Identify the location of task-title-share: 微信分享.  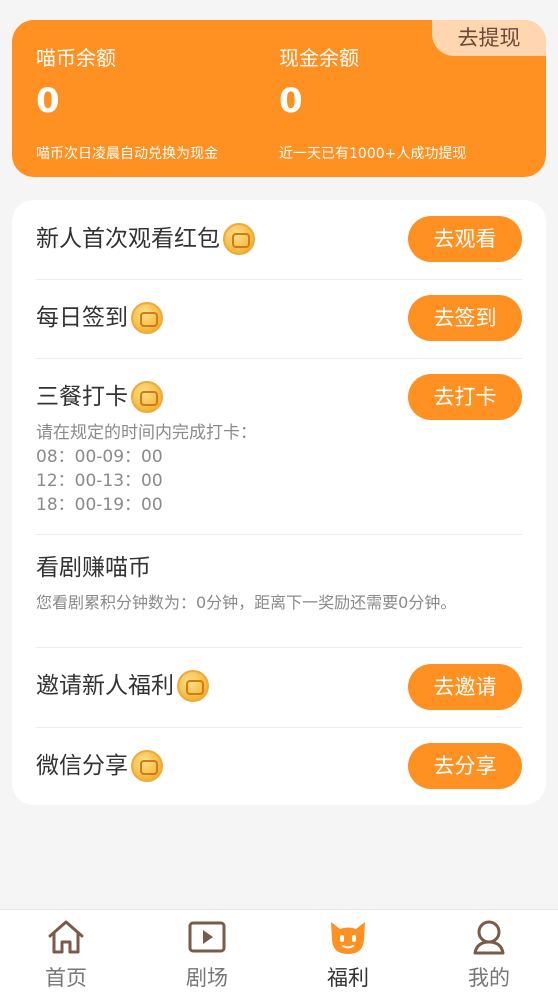
(99, 766).